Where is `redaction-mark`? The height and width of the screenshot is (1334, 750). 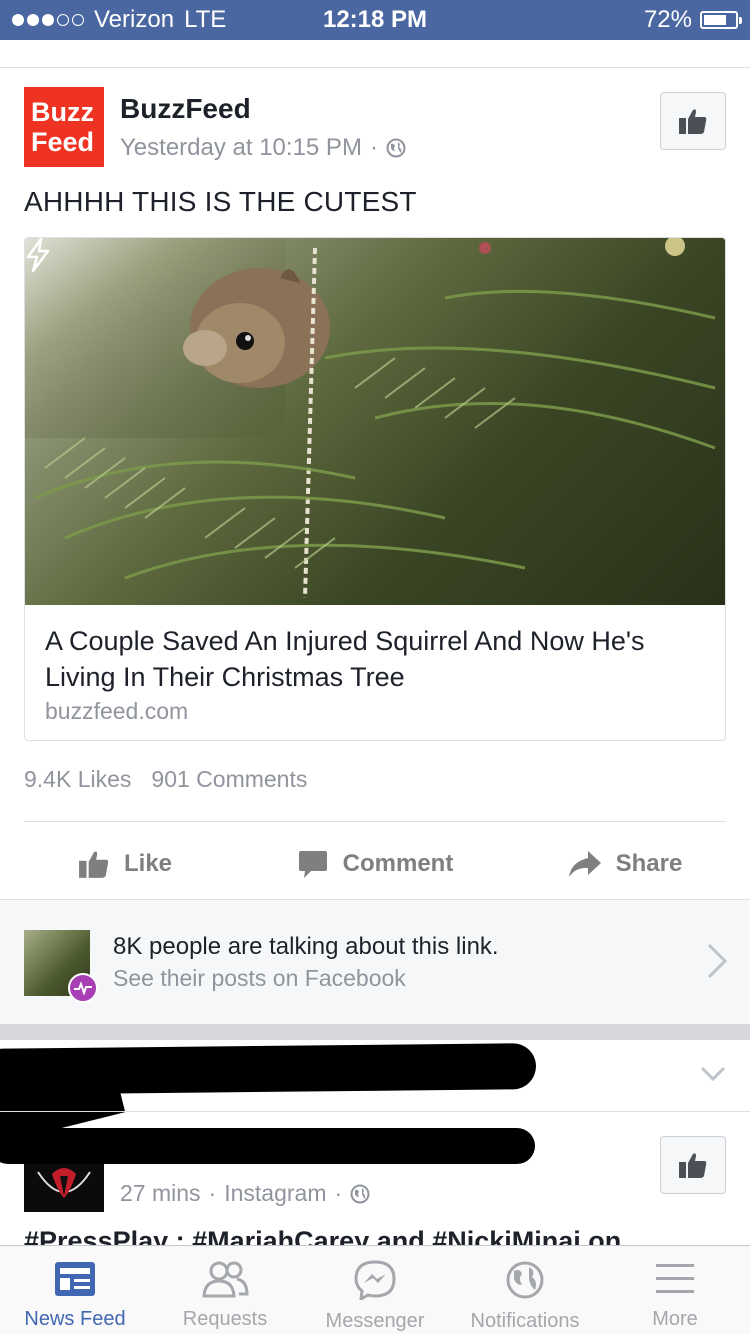 redaction-mark is located at coordinates (267, 1146).